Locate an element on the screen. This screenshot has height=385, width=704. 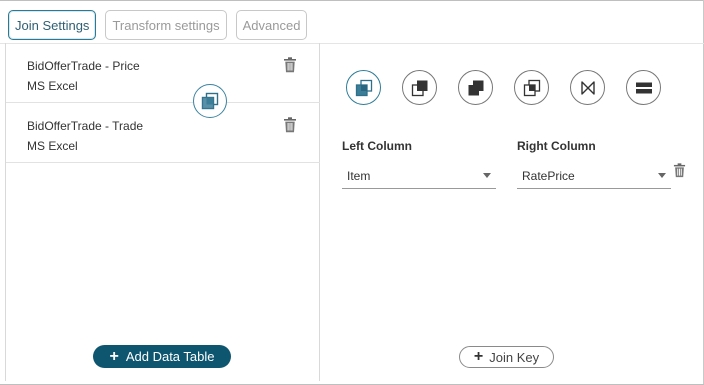
cross-join-icon is located at coordinates (587, 87).